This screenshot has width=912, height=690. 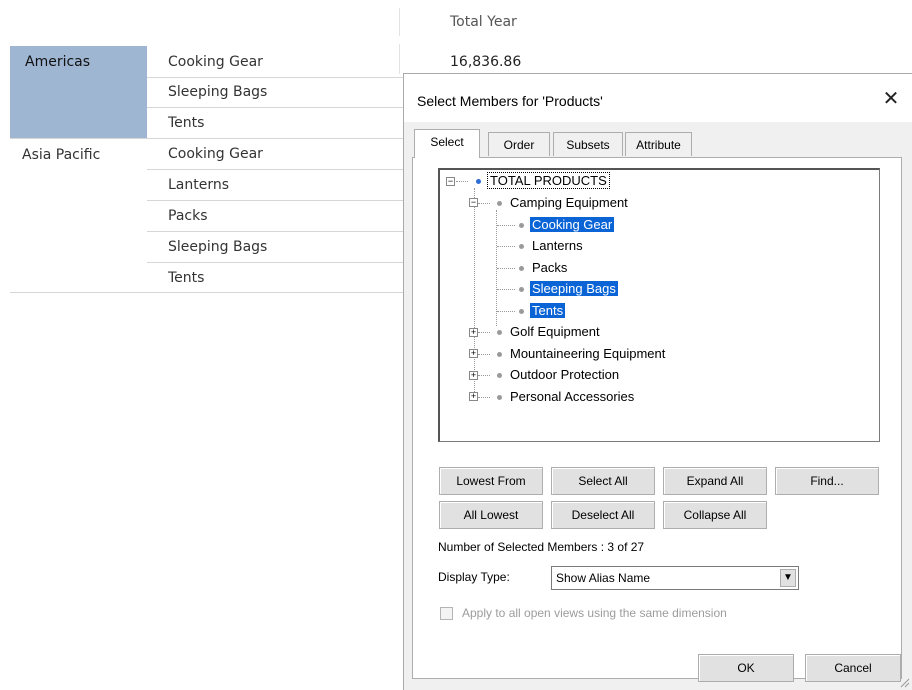 I want to click on tab-select: Select, so click(x=447, y=143).